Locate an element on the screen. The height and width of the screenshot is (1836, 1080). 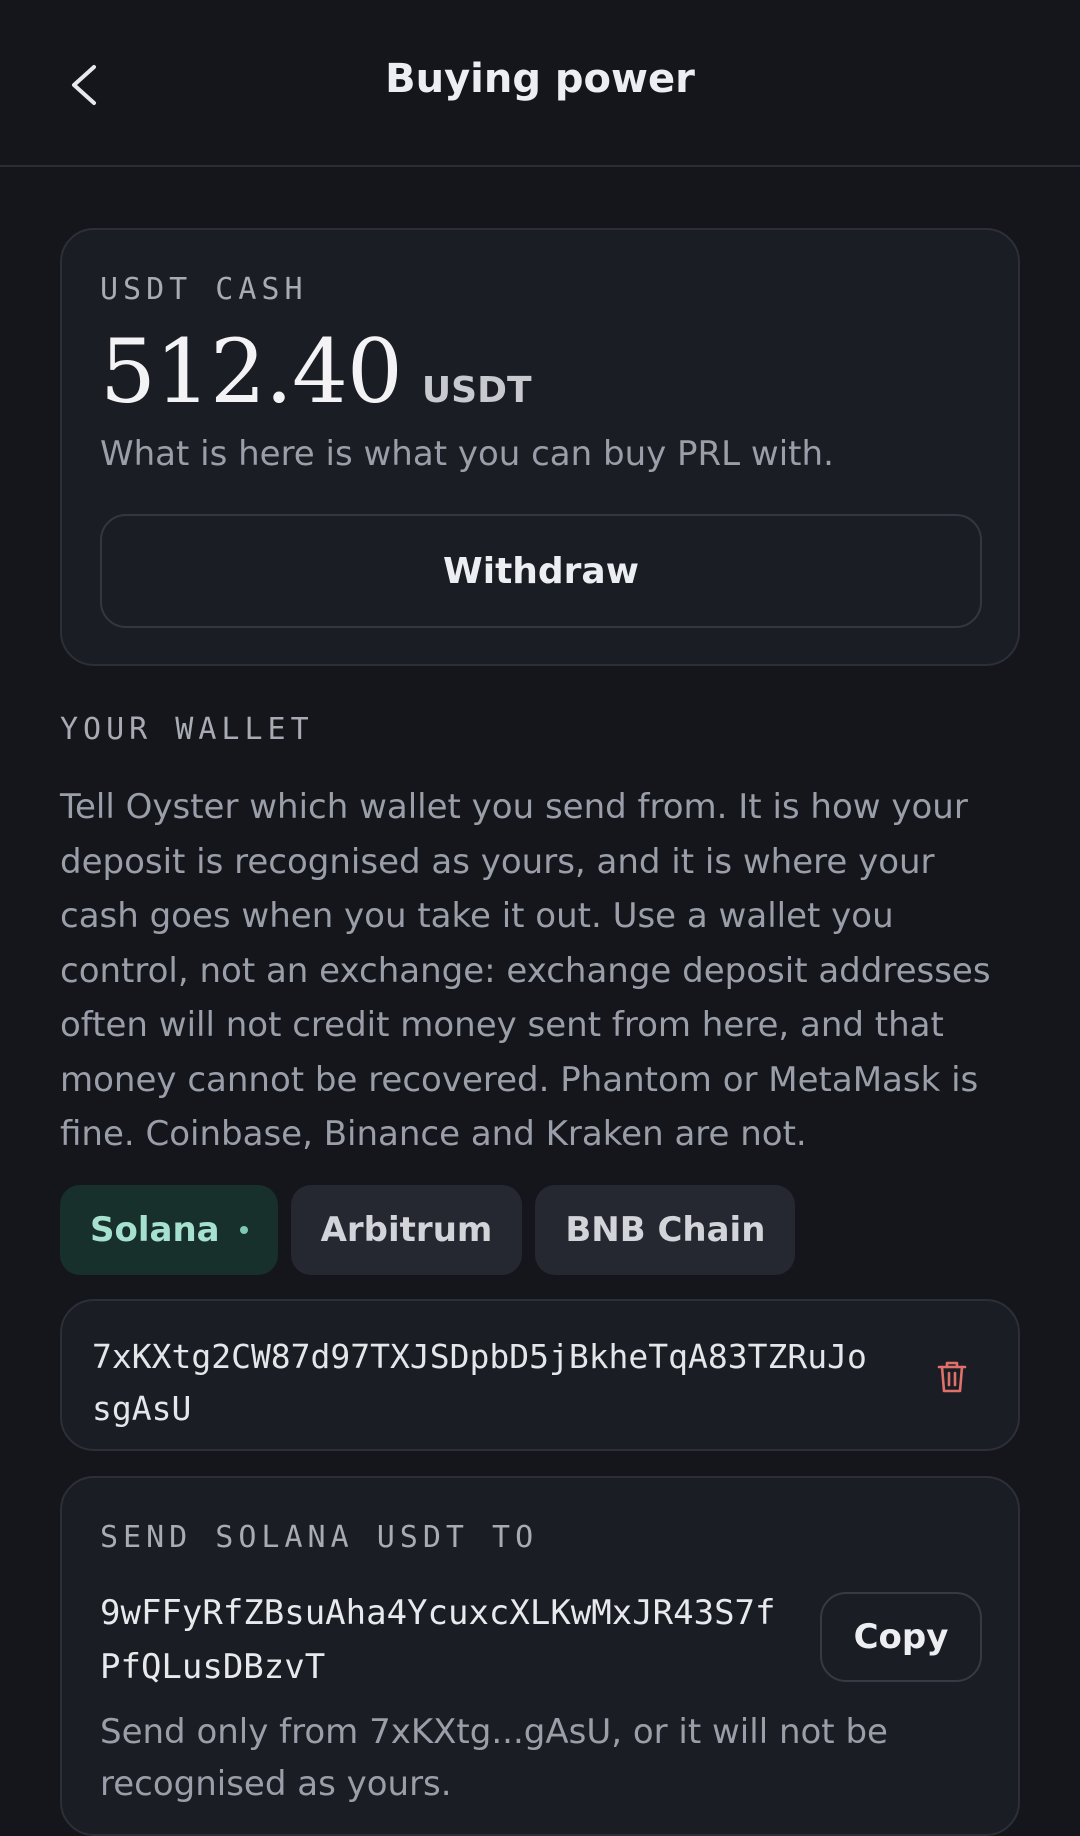
chain-chip-label: Solana is located at coordinates (155, 1230).